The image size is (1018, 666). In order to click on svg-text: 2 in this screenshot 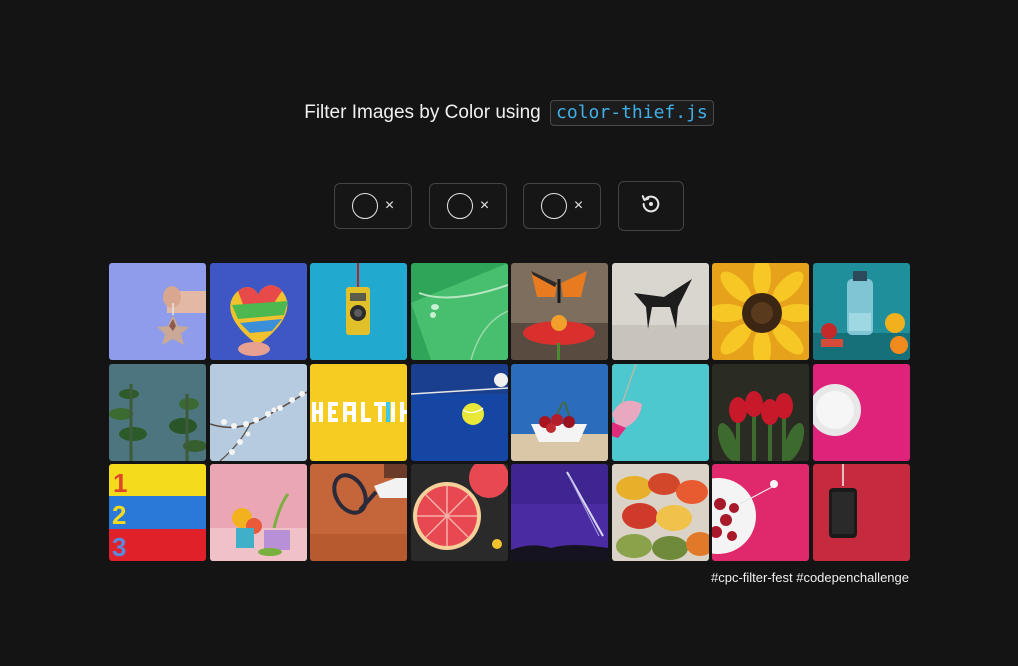, I will do `click(119, 515)`.